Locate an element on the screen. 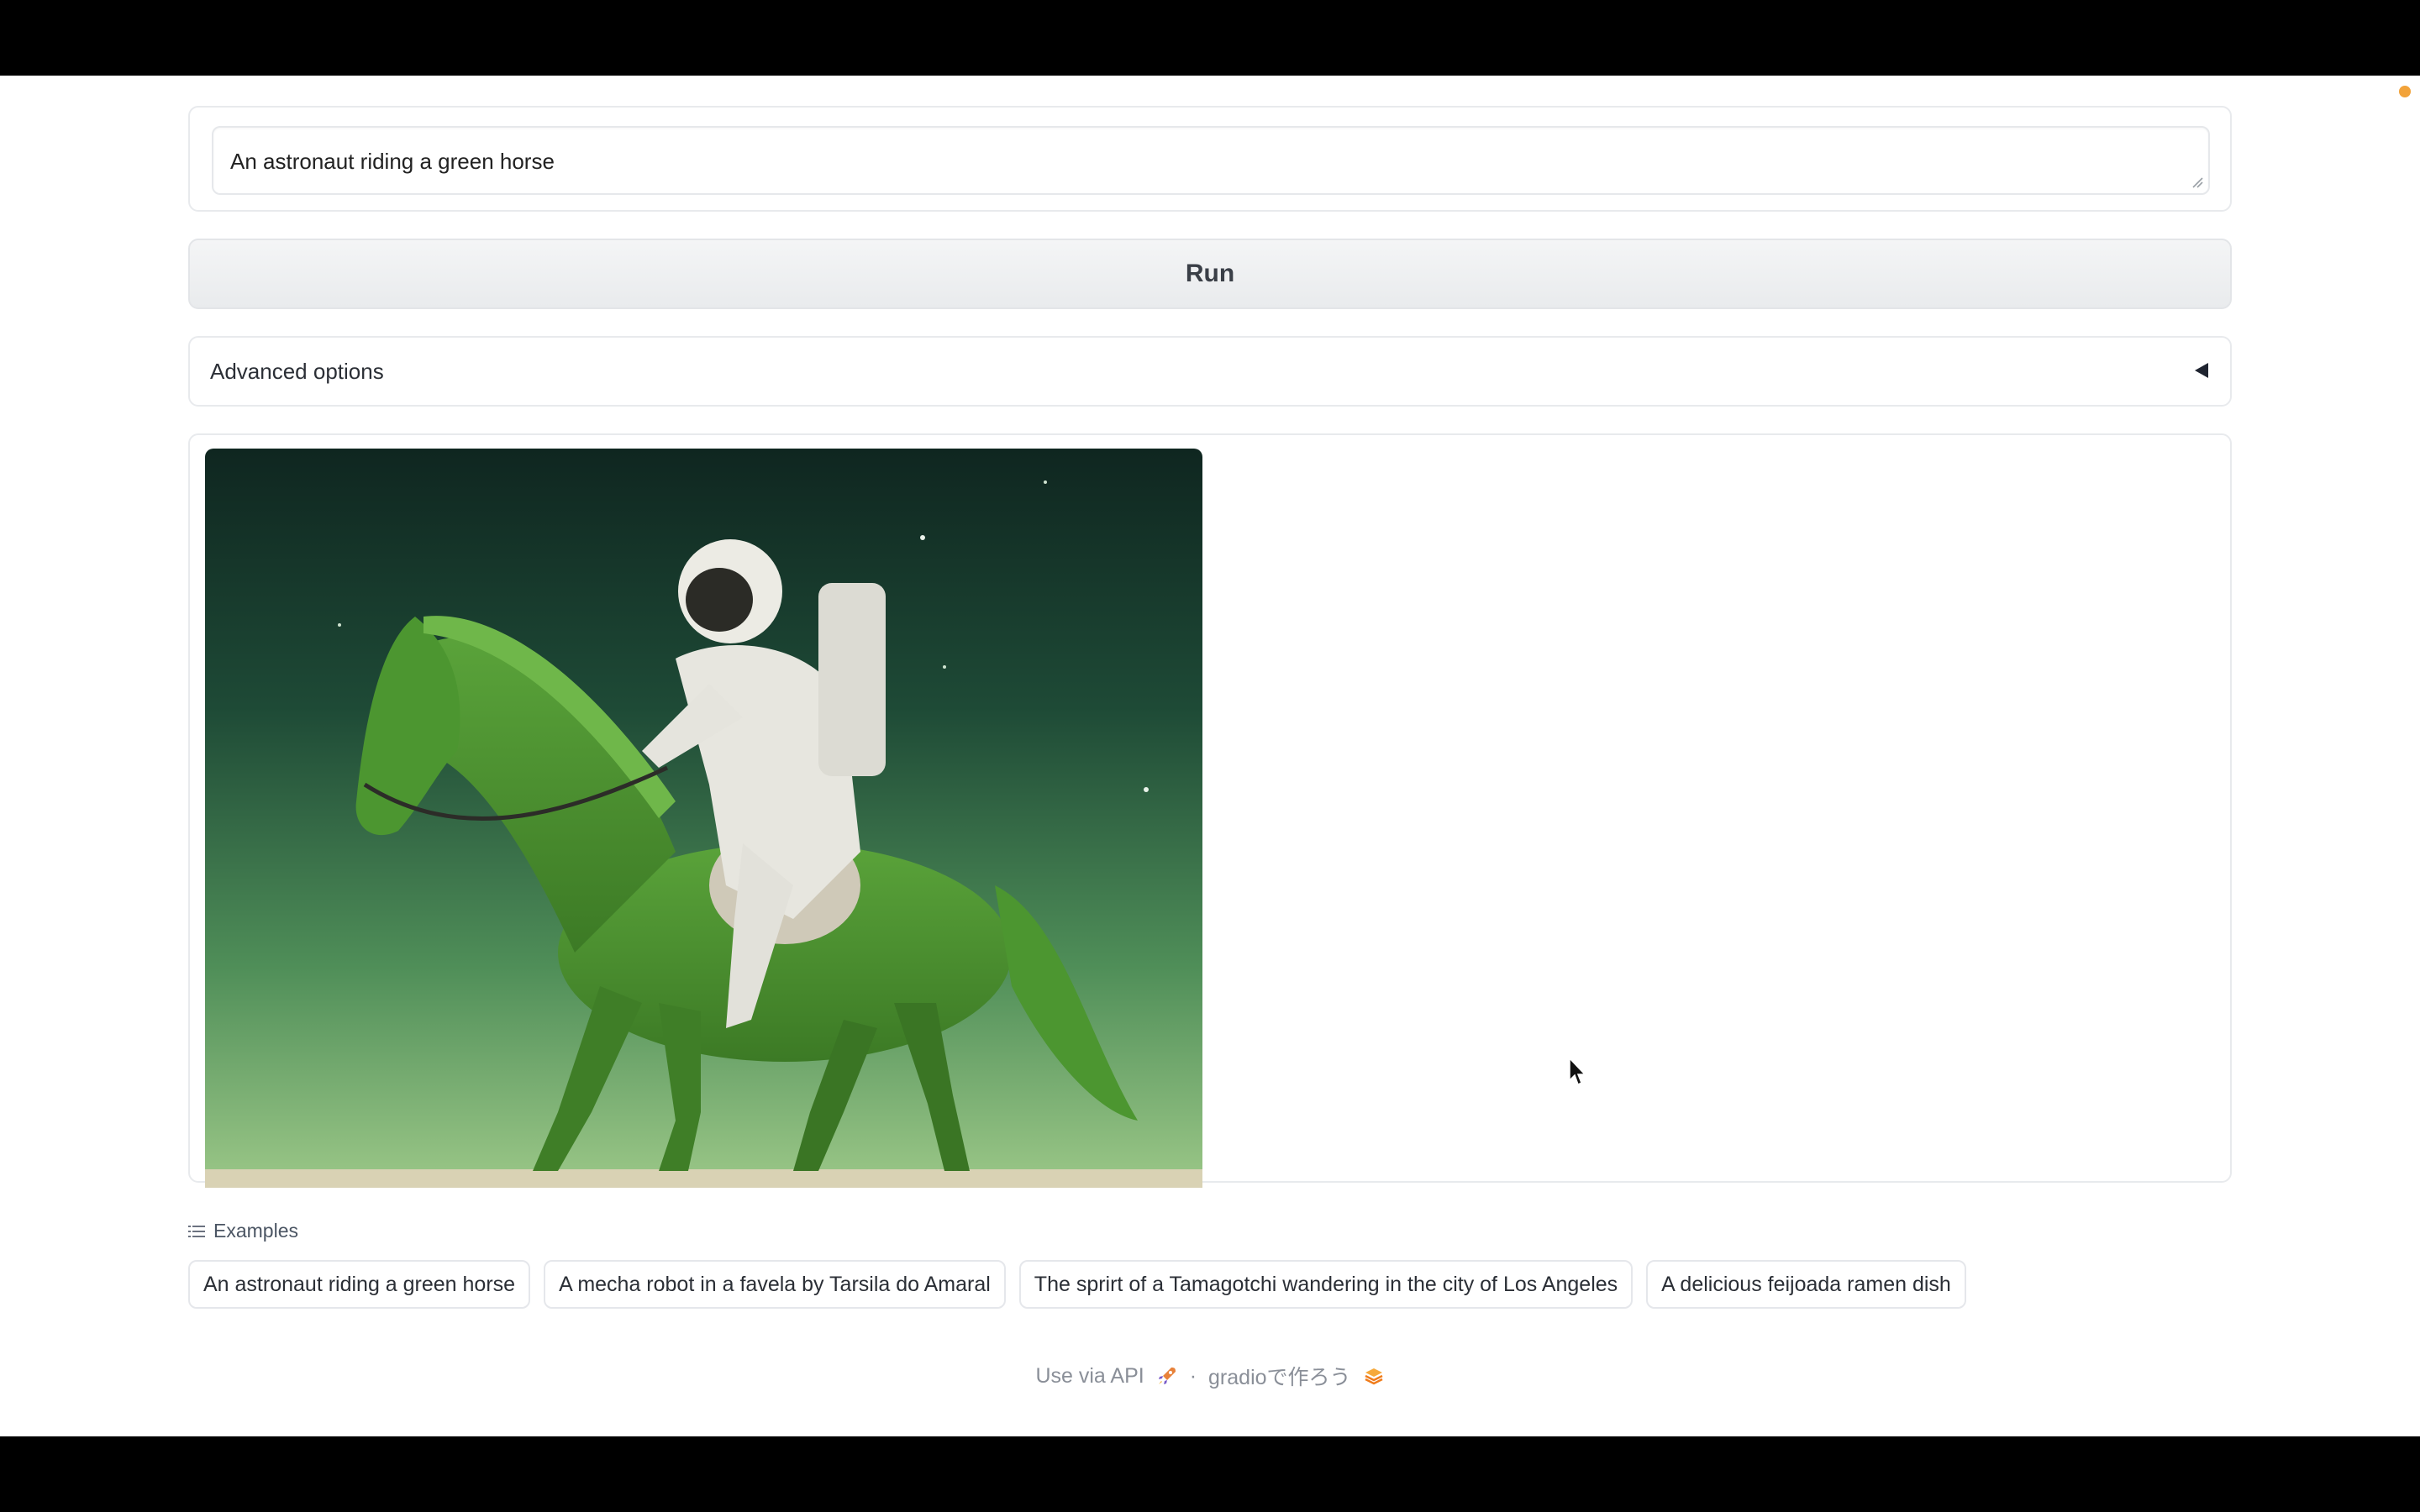 This screenshot has width=2420, height=1512. prompt-panel: An astronaut riding a green horse is located at coordinates (1210, 159).